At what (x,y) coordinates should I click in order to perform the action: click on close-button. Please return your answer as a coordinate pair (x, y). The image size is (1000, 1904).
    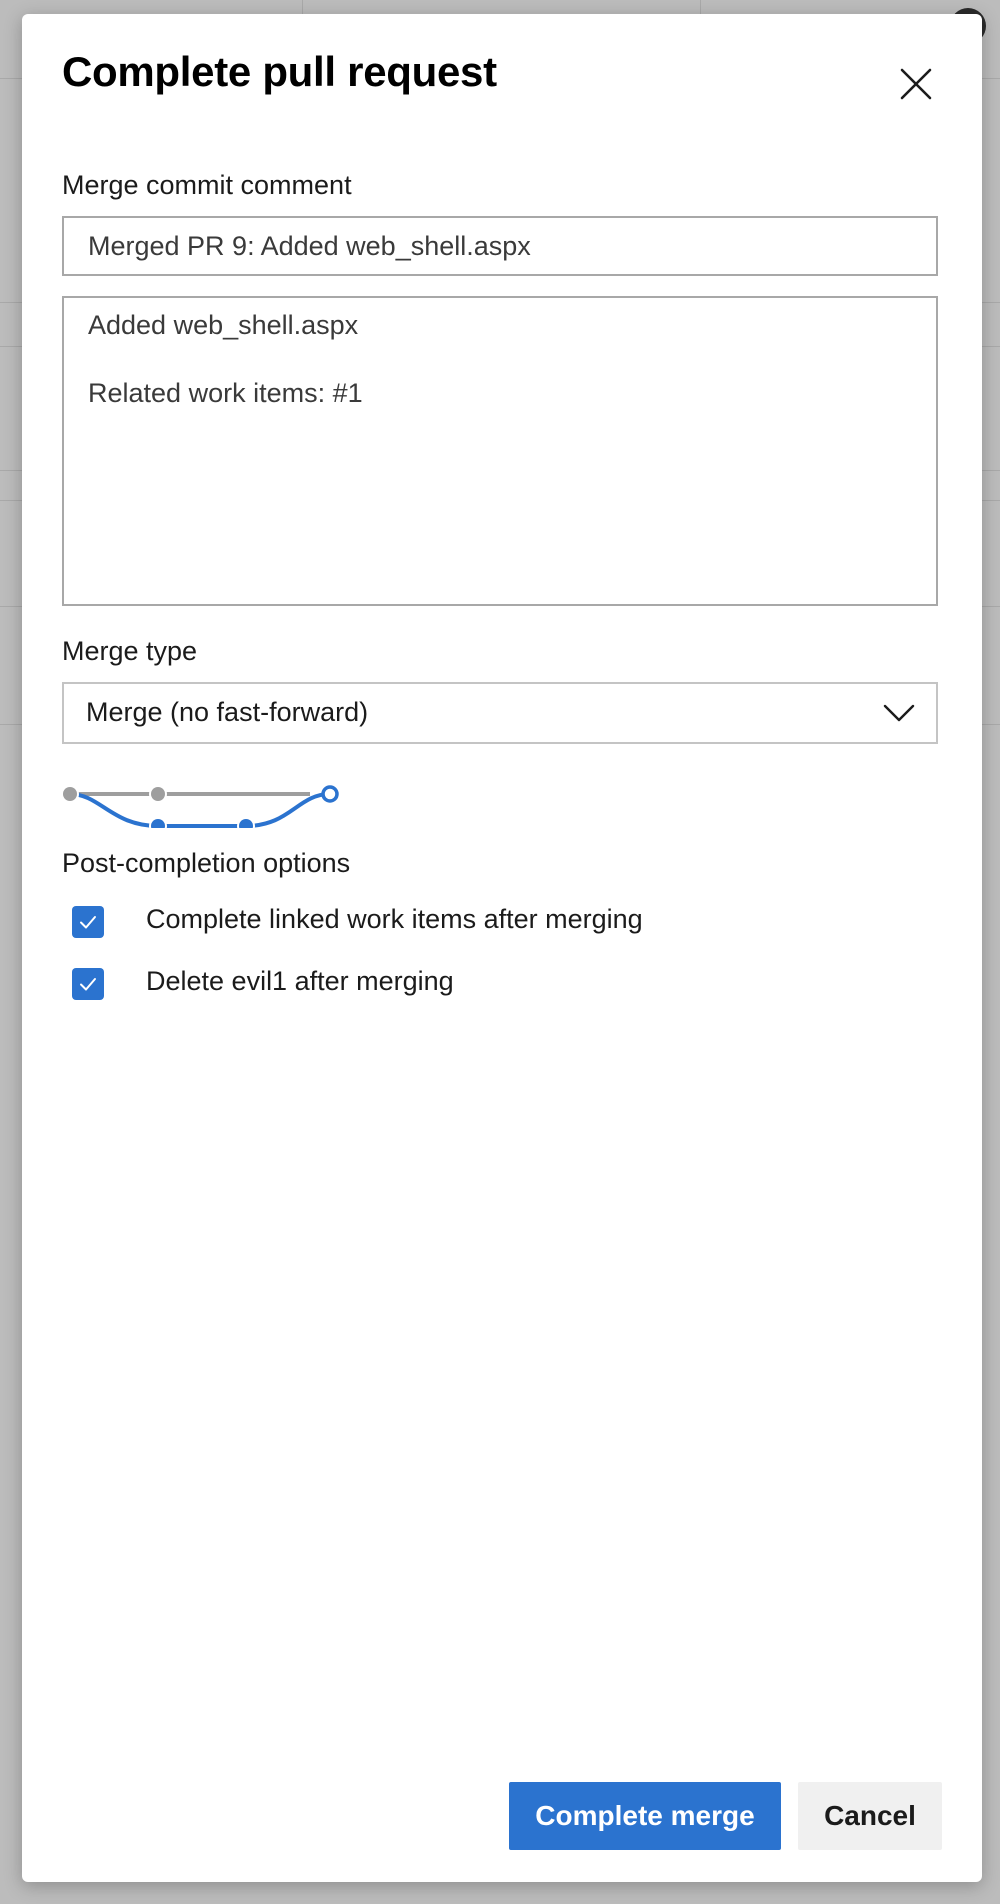
    Looking at the image, I should click on (916, 84).